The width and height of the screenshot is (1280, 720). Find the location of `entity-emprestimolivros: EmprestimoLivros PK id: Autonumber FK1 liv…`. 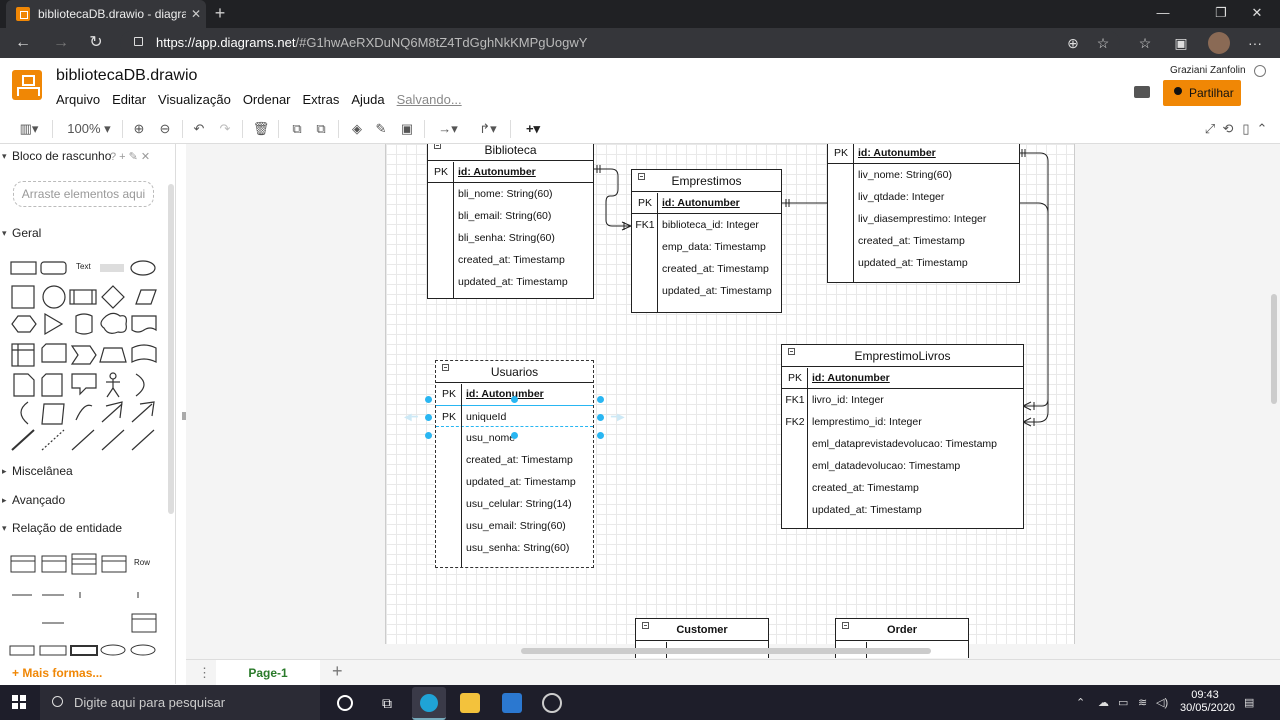

entity-emprestimolivros: EmprestimoLivros PK id: Autonumber FK1 liv… is located at coordinates (902, 436).